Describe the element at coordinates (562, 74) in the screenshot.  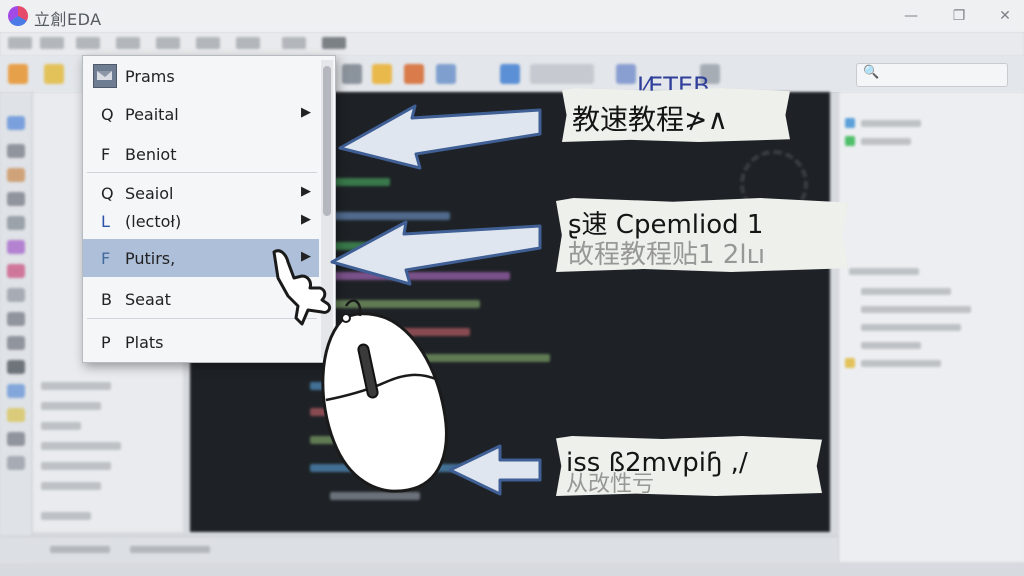
I see `toolbar-dropdown` at that location.